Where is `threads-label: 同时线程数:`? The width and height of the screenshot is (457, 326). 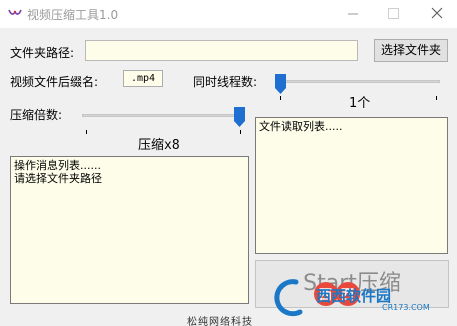
threads-label: 同时线程数: is located at coordinates (225, 82).